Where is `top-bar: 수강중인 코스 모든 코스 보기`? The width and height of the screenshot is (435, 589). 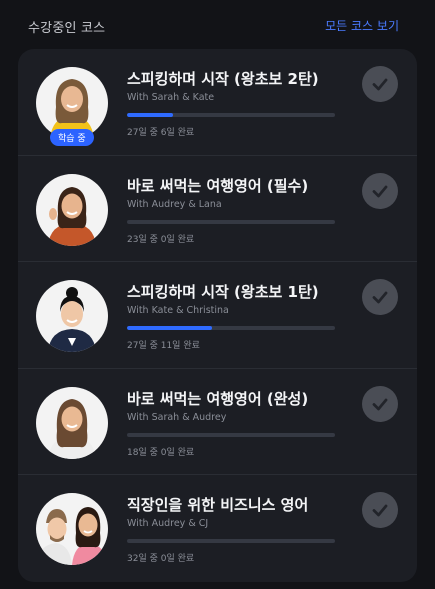 top-bar: 수강중인 코스 모든 코스 보기 is located at coordinates (217, 25).